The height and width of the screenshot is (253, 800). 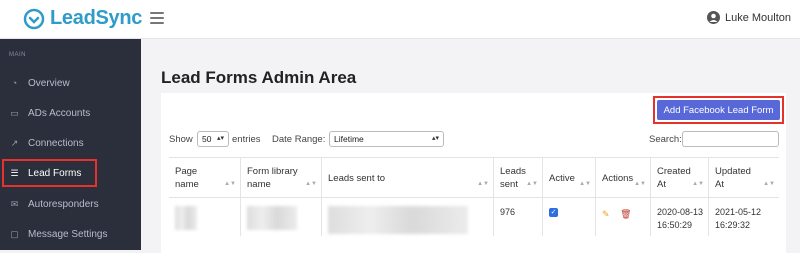 I want to click on sidebar-item-label: Autoresponders, so click(x=63, y=204).